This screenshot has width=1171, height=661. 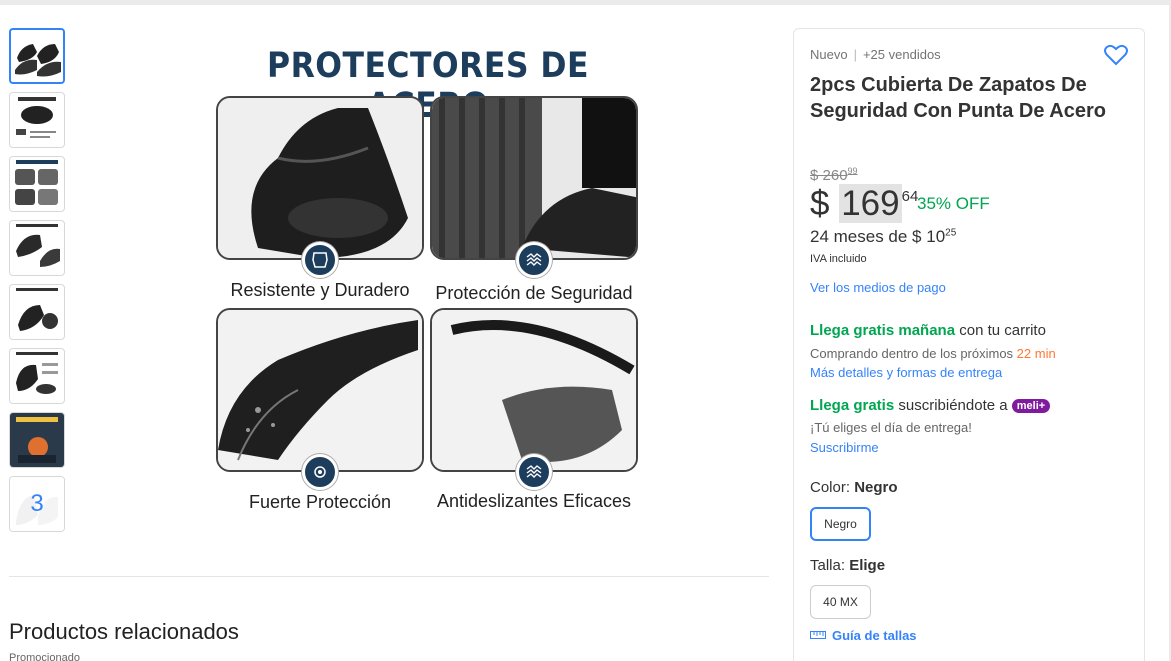 I want to click on choose-delivery-day: ¡Tú eliges el día de entrega!, so click(x=891, y=427).